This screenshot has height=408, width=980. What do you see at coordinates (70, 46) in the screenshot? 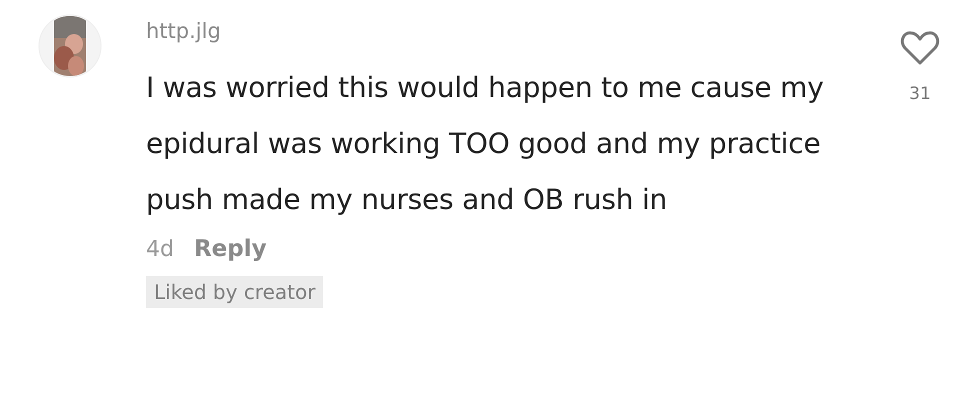
I see `user-avatar` at bounding box center [70, 46].